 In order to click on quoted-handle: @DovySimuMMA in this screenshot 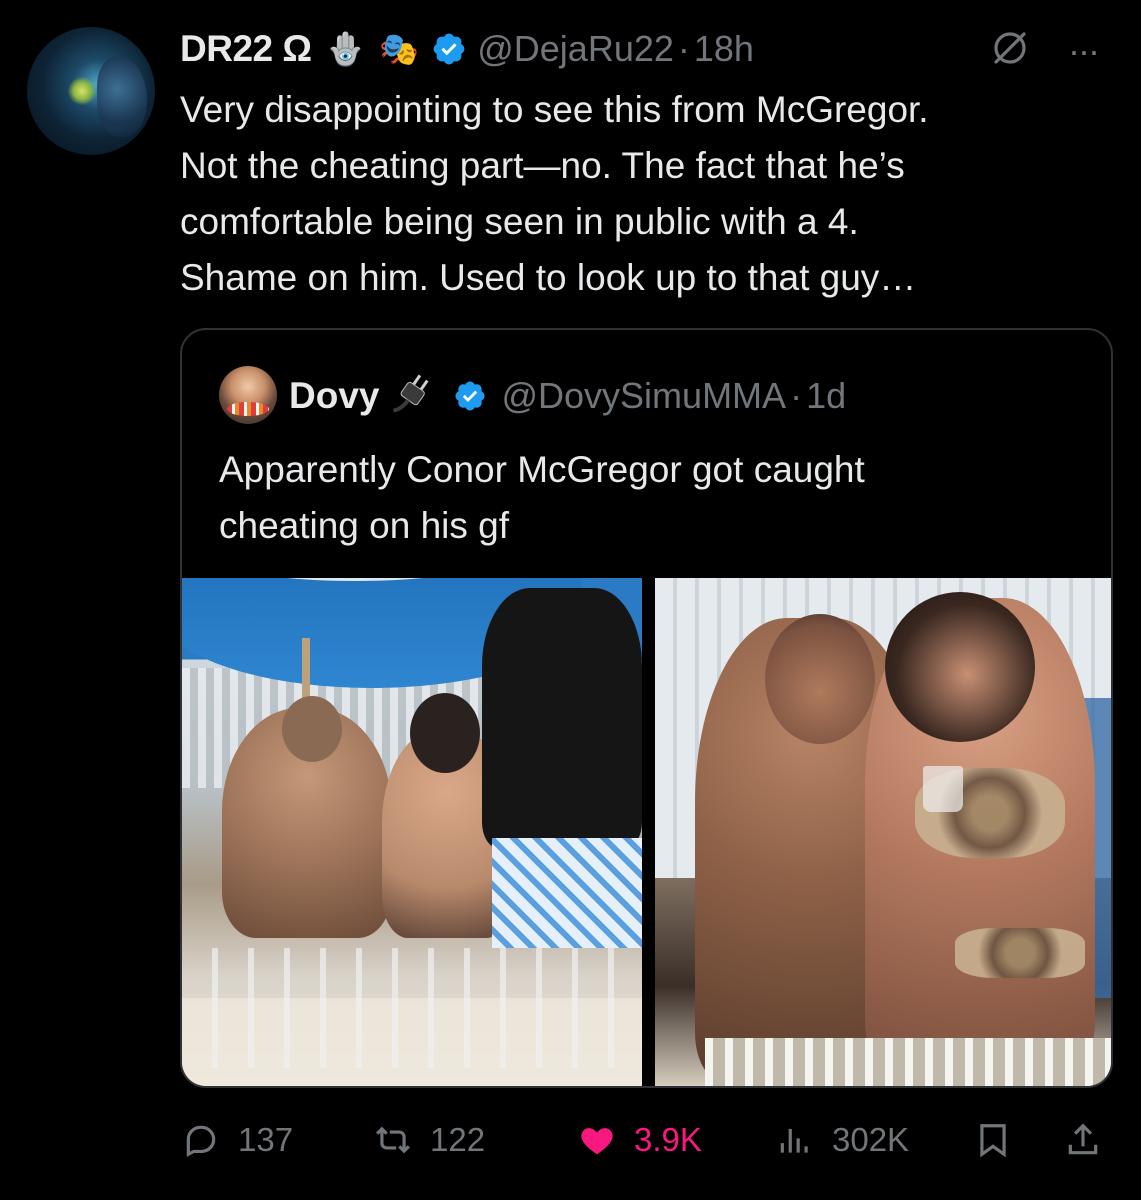, I will do `click(643, 396)`.